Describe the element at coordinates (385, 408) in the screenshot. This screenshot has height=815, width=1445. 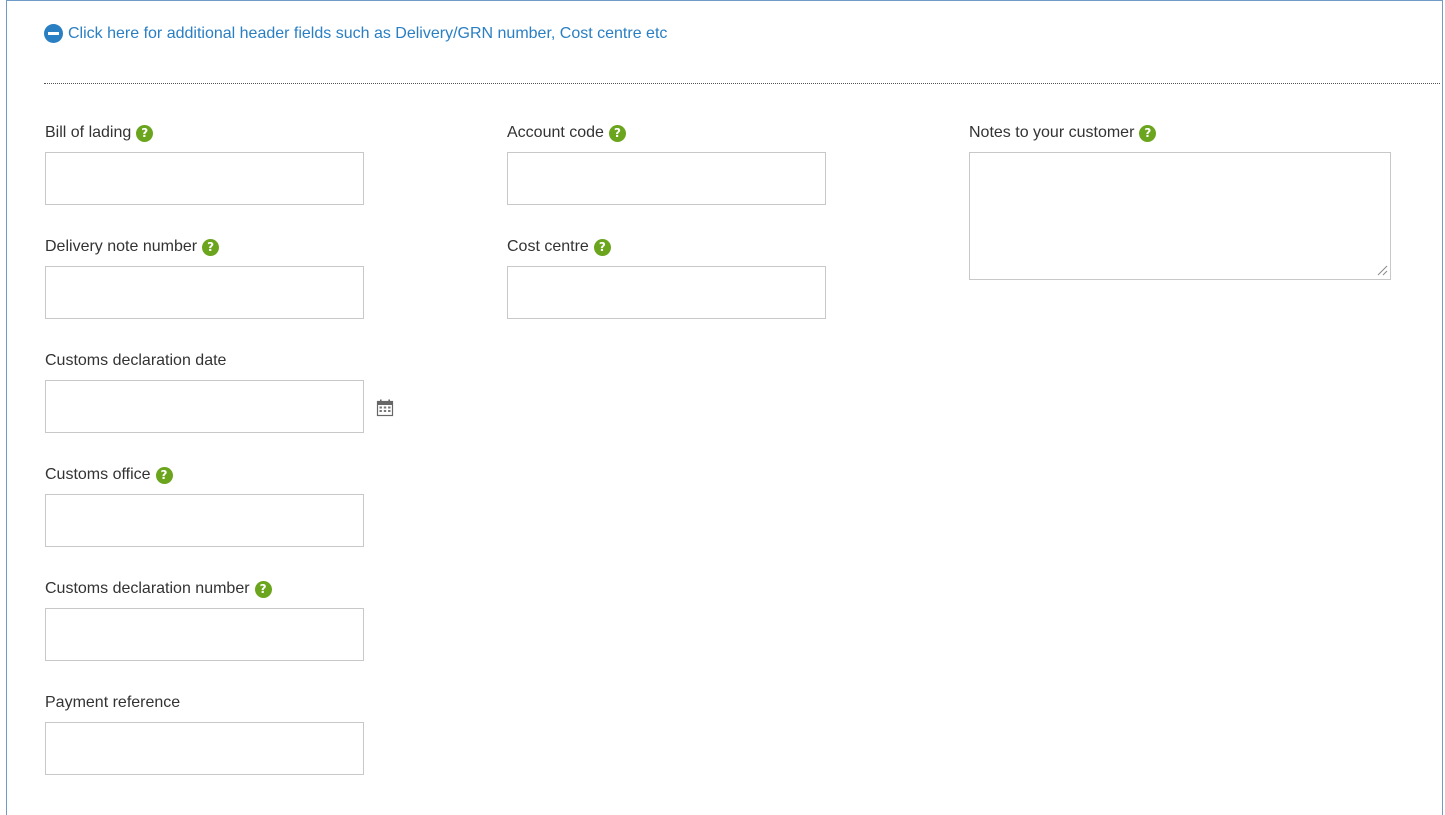
I see `calendar-icon` at that location.